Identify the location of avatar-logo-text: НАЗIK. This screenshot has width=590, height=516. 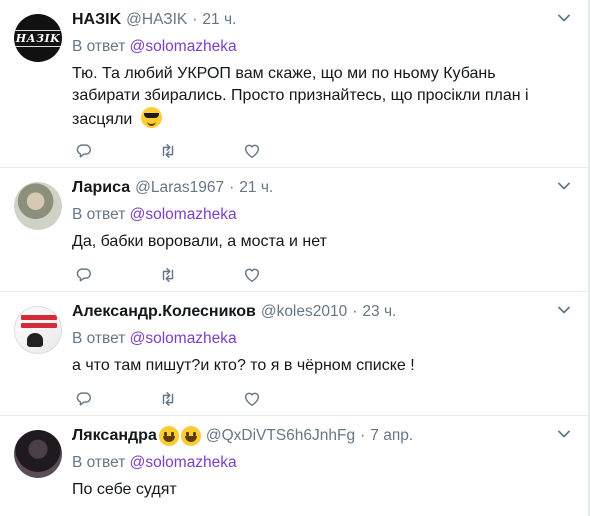
(38, 38).